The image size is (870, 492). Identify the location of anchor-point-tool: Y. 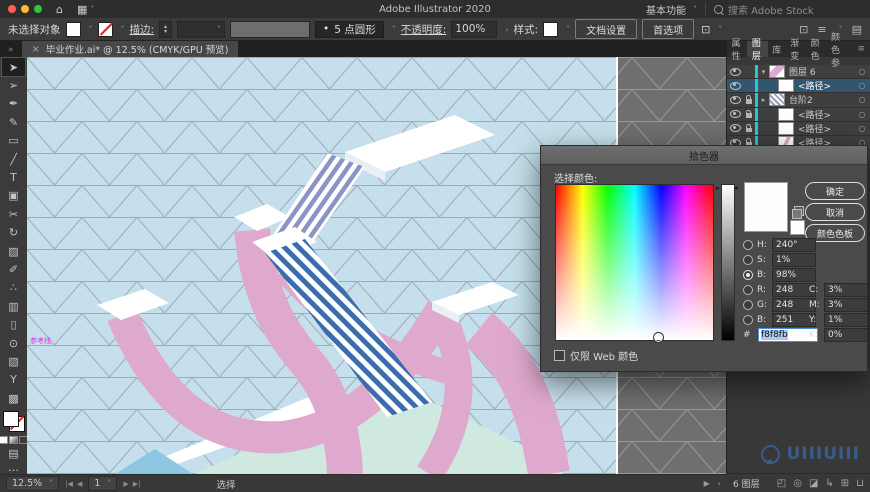
(13, 380).